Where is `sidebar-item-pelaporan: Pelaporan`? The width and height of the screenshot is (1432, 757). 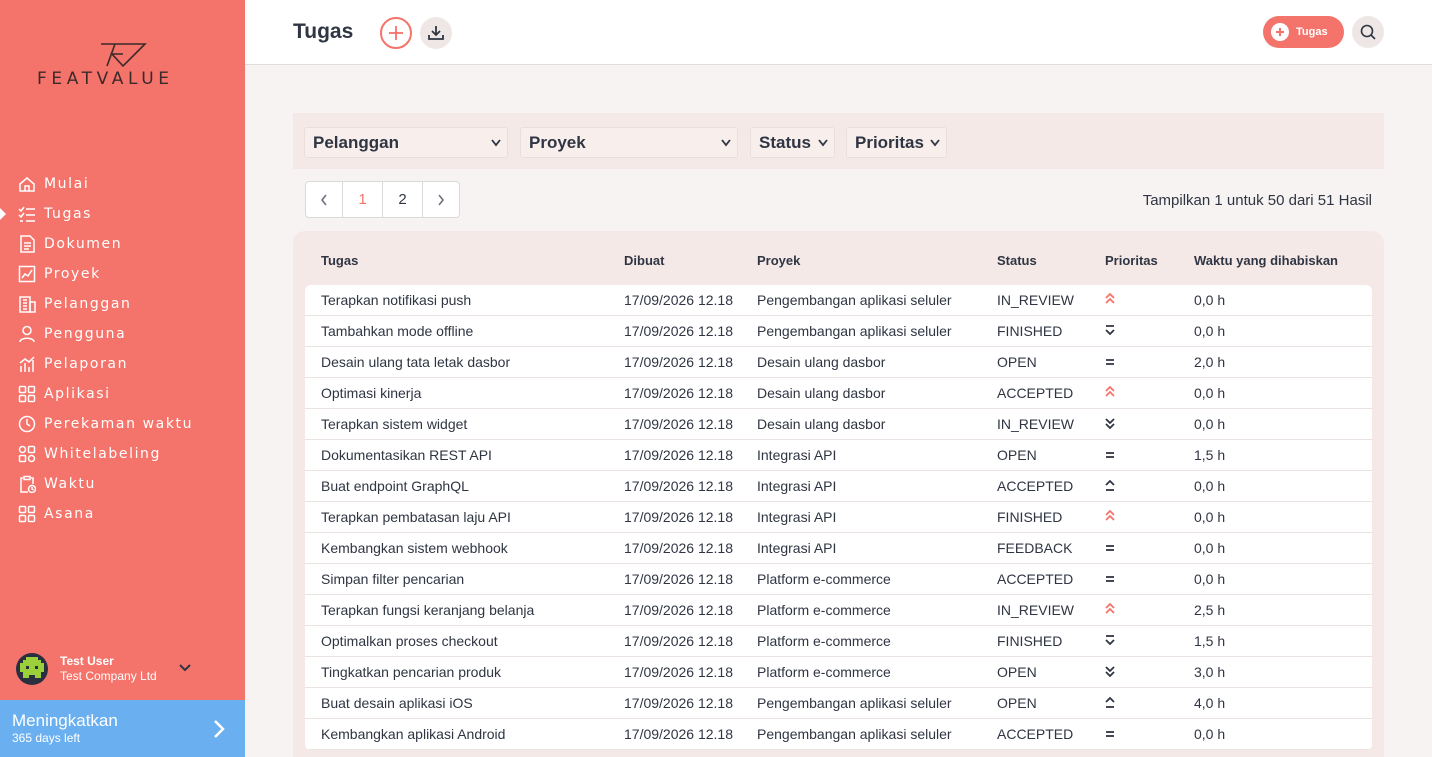
sidebar-item-pelaporan: Pelaporan is located at coordinates (122, 364).